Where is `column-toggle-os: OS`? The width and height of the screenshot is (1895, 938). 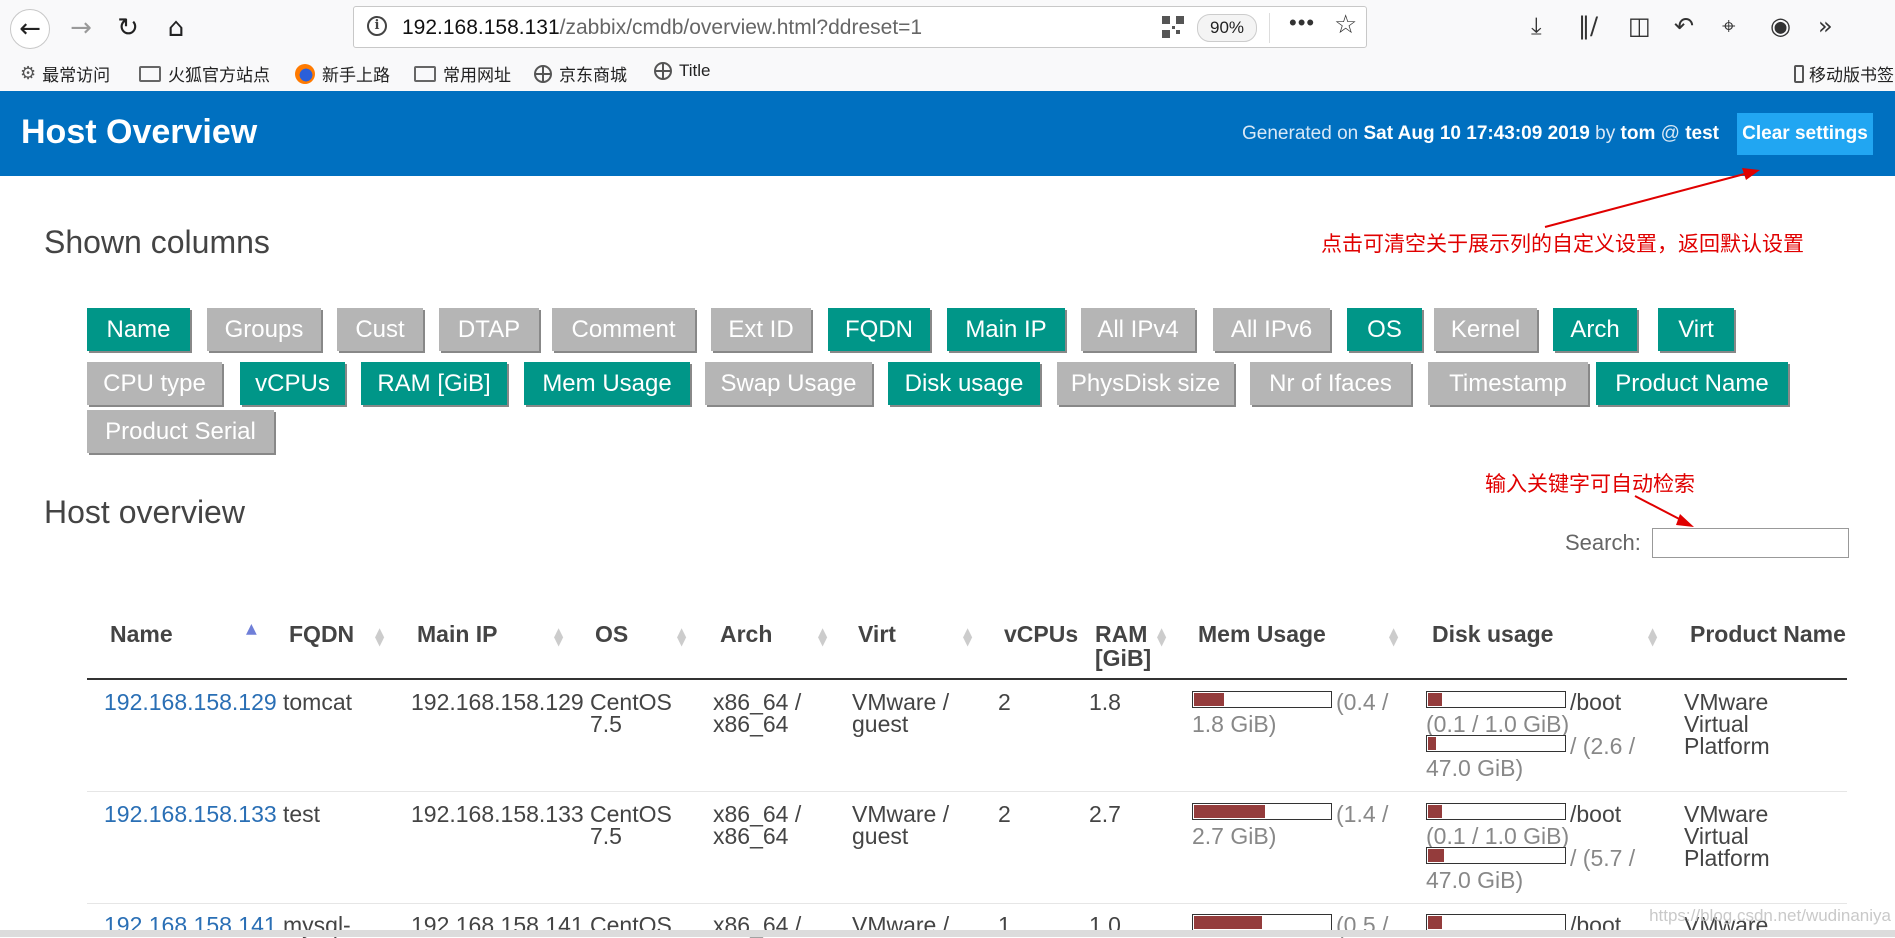
column-toggle-os: OS is located at coordinates (1384, 329).